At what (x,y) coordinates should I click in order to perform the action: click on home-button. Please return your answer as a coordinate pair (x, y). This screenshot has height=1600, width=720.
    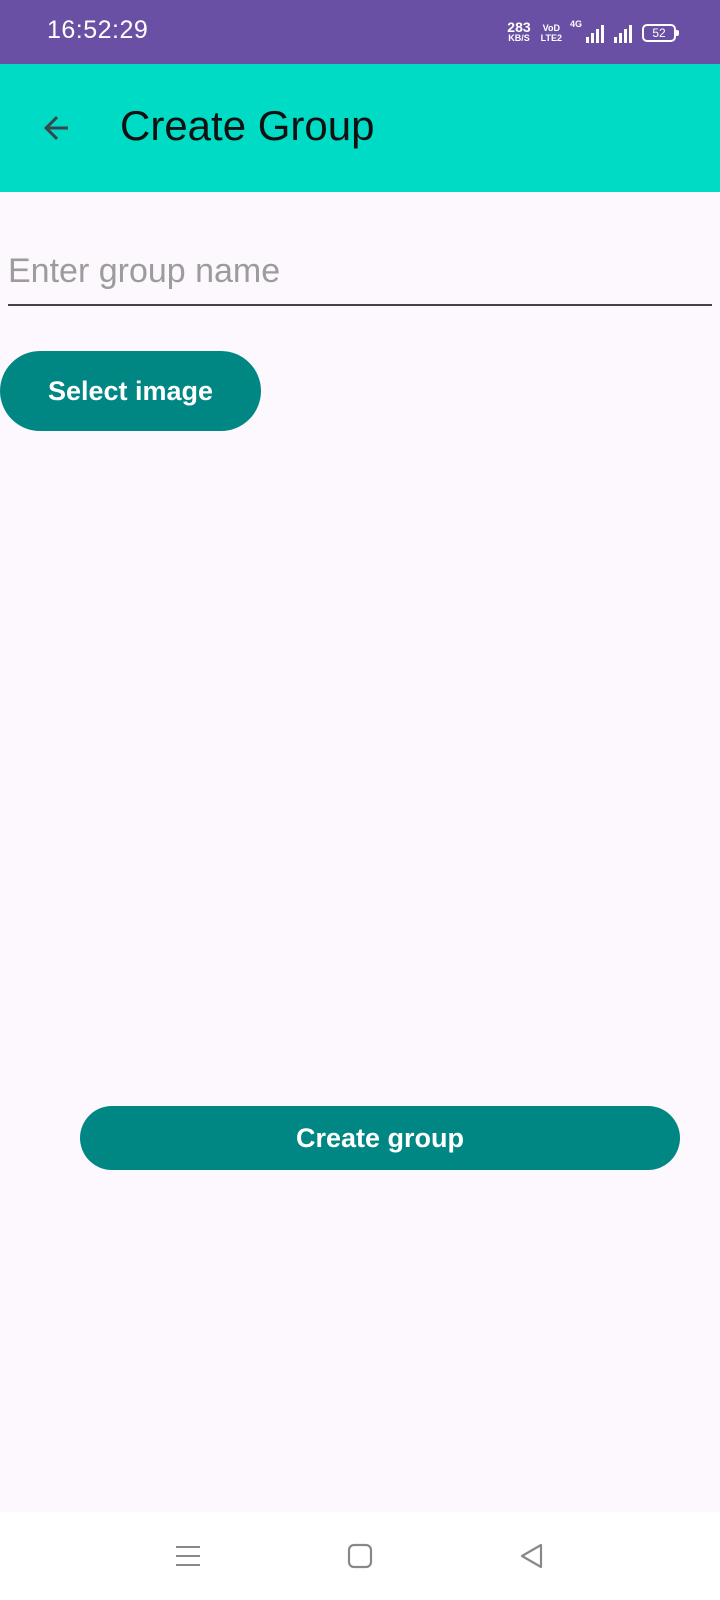
    Looking at the image, I should click on (360, 1556).